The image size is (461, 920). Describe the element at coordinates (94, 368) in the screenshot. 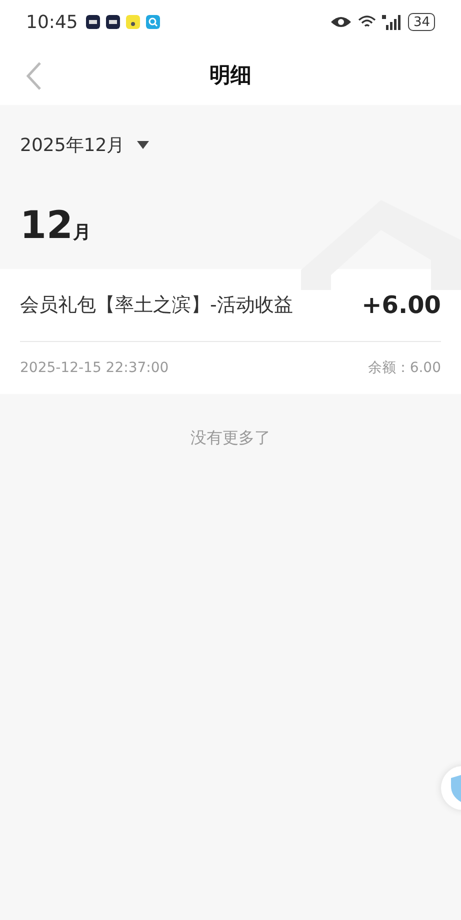

I see `record-time: 2025-12-15 22:37:00` at that location.